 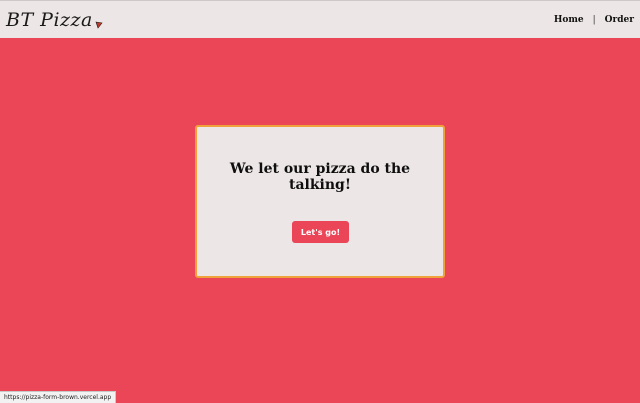 What do you see at coordinates (619, 20) in the screenshot?
I see `nav-link-order: Order` at bounding box center [619, 20].